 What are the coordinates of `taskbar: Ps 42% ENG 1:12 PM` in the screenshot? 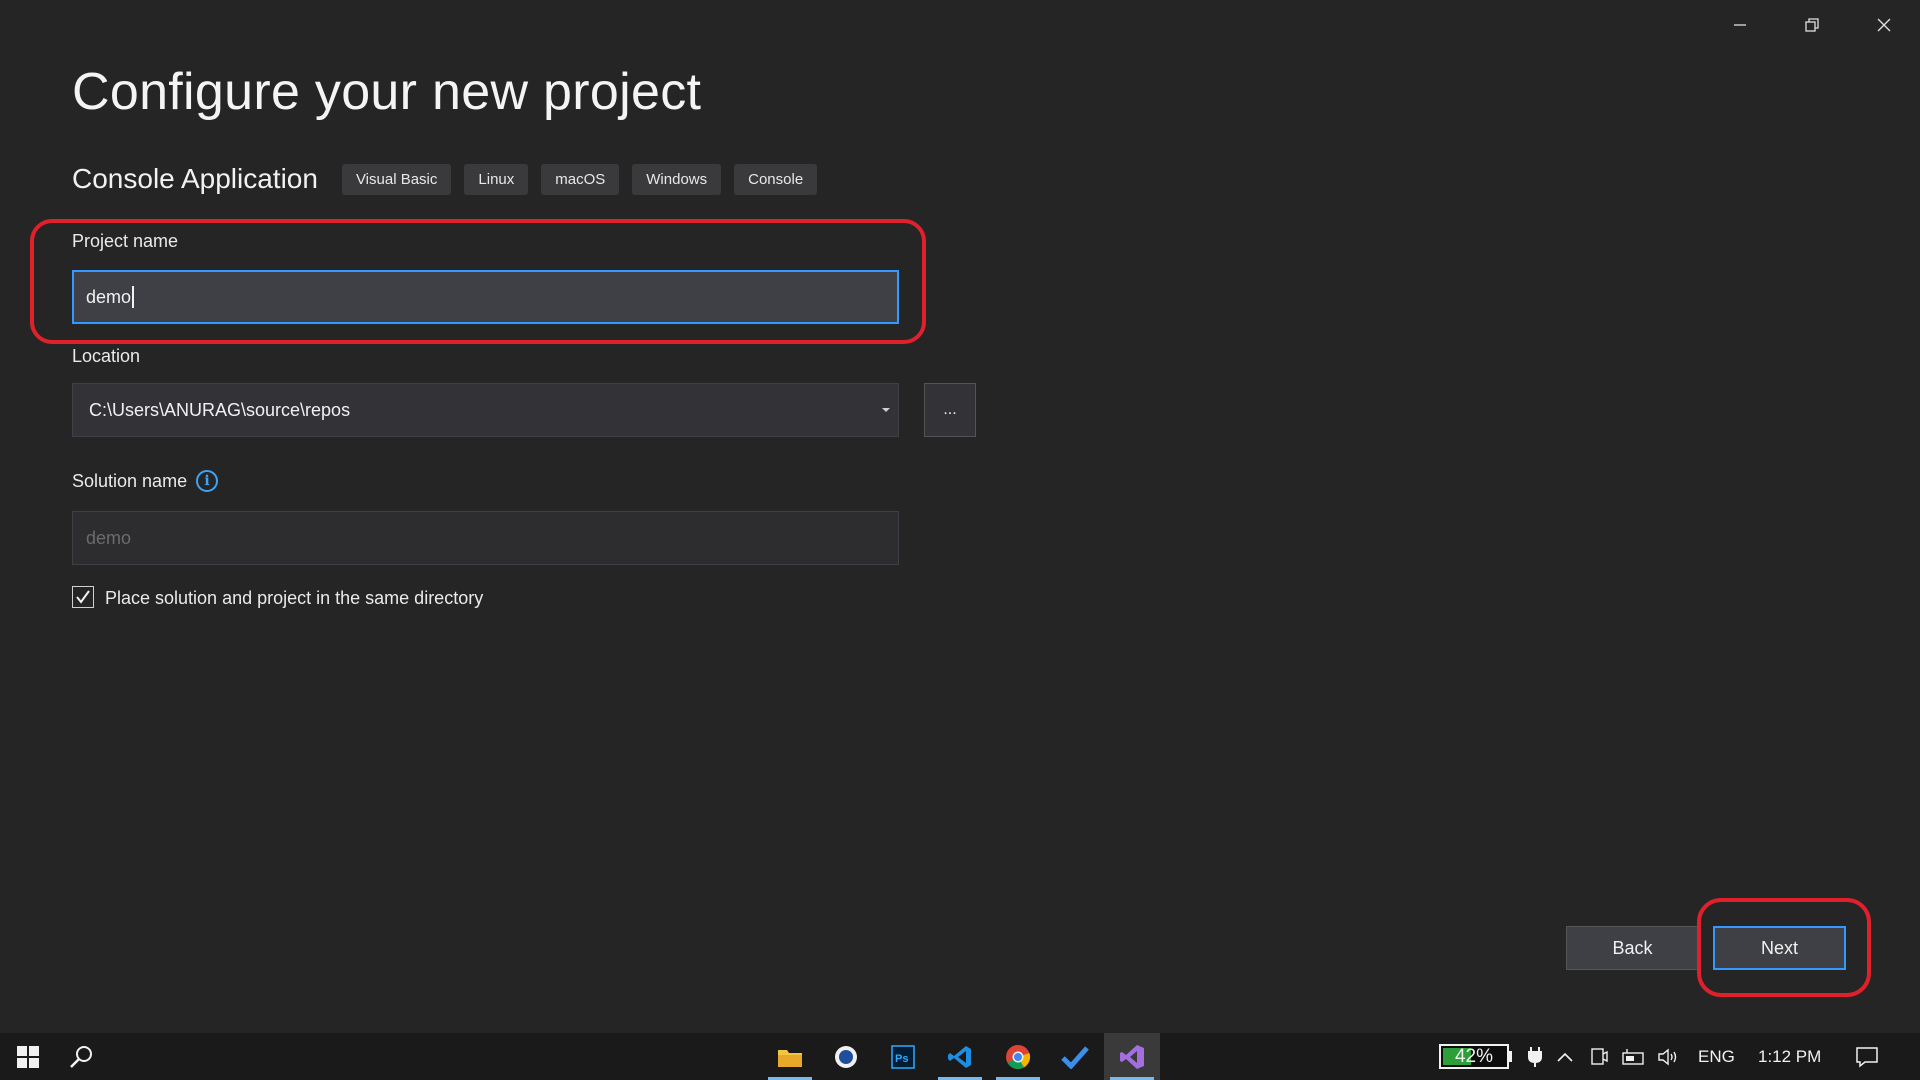 It's located at (960, 1056).